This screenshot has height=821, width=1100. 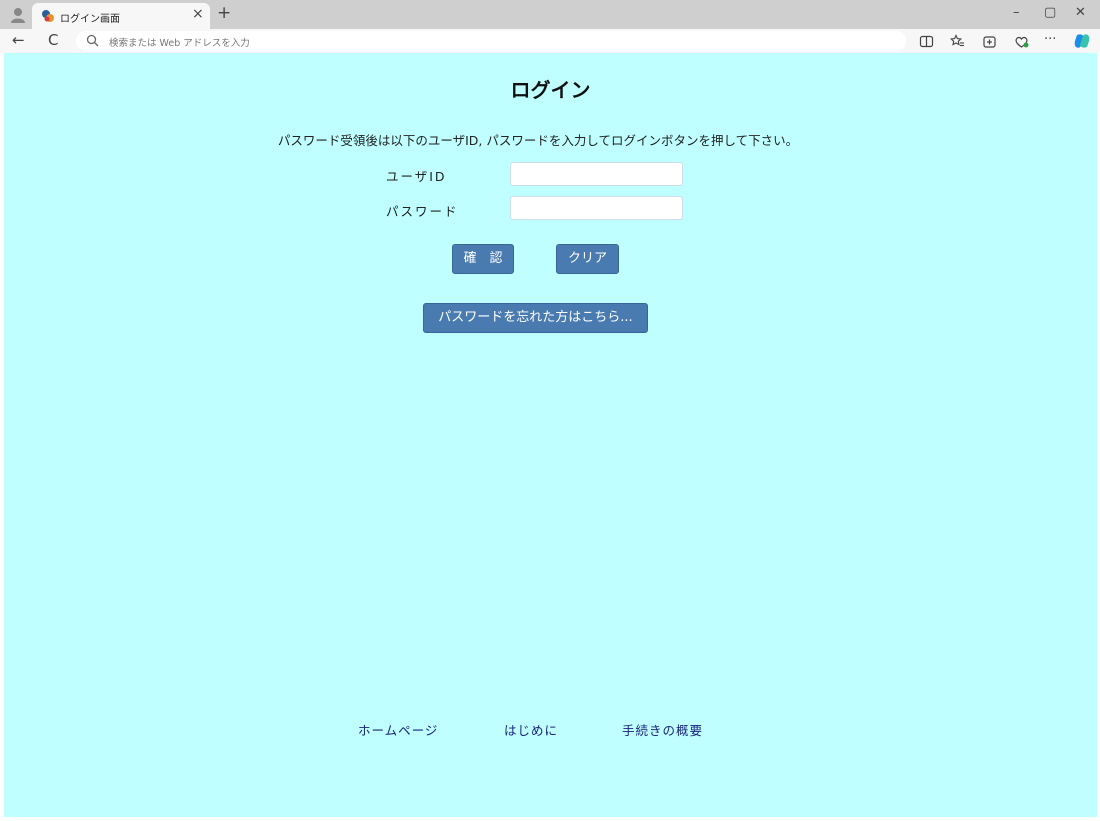 I want to click on footer-link-introduction: はじめに, so click(x=531, y=729).